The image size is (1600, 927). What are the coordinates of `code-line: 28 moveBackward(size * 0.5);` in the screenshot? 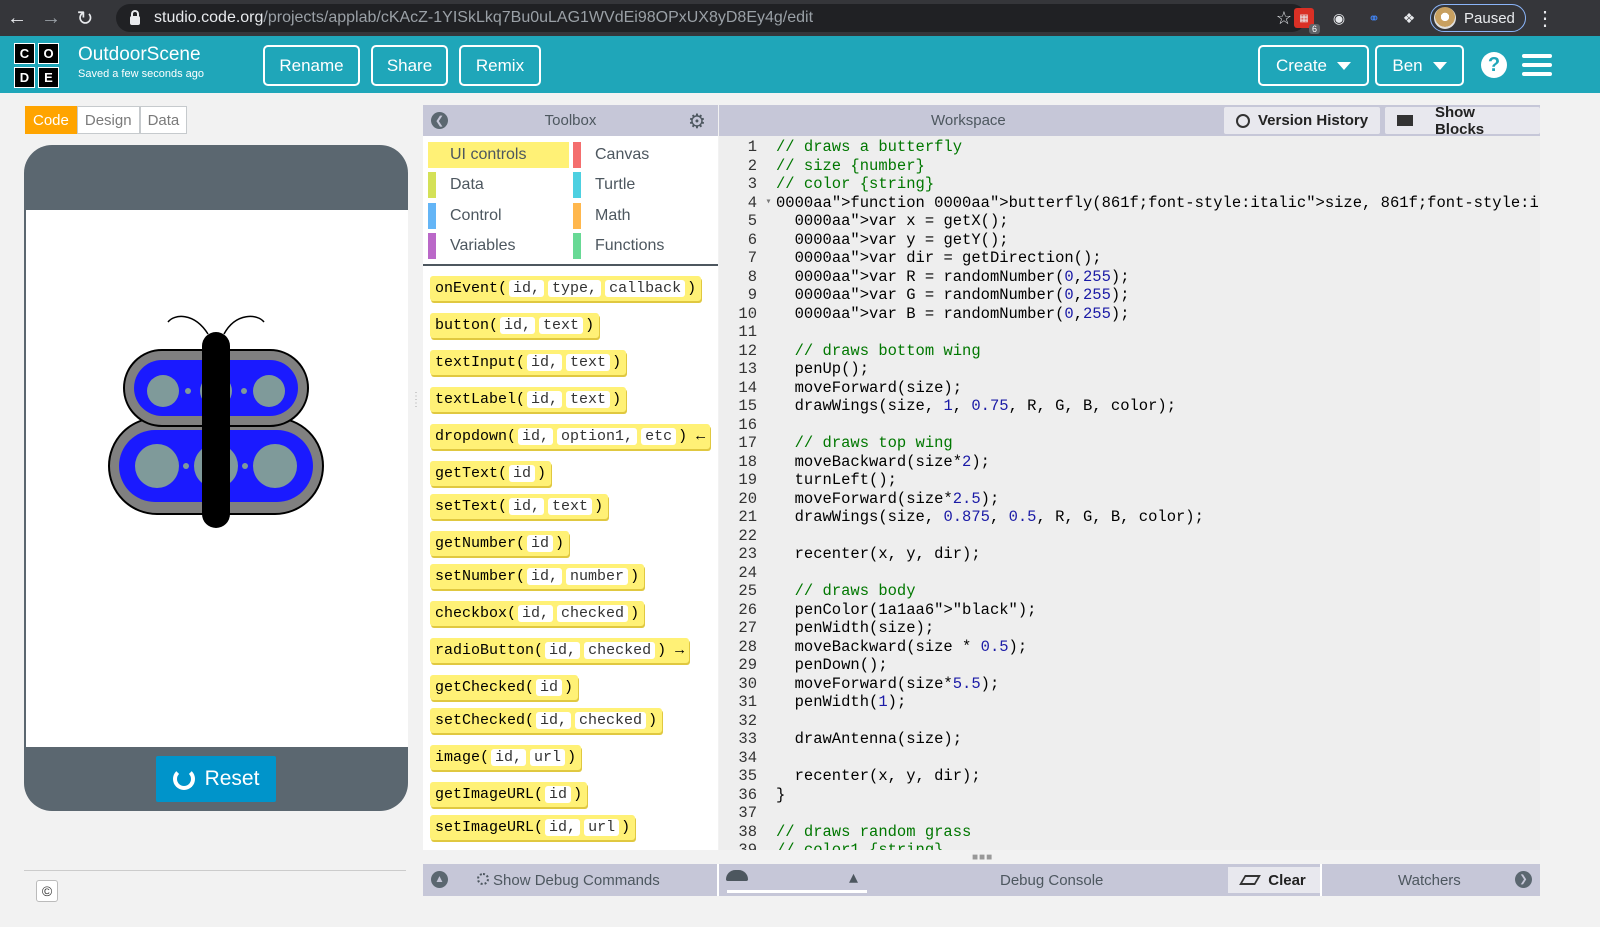 It's located at (1129, 647).